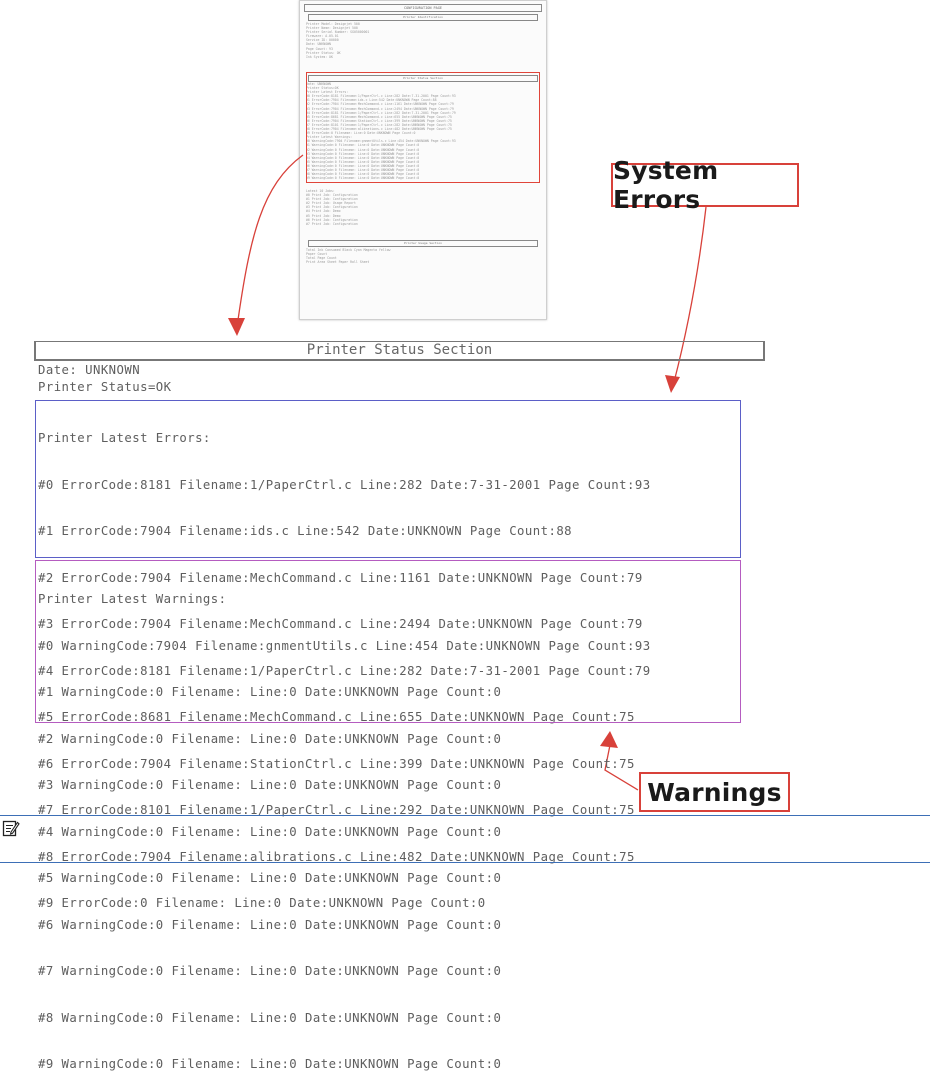  What do you see at coordinates (89, 370) in the screenshot?
I see `date-line: Date: UNKNOWN` at bounding box center [89, 370].